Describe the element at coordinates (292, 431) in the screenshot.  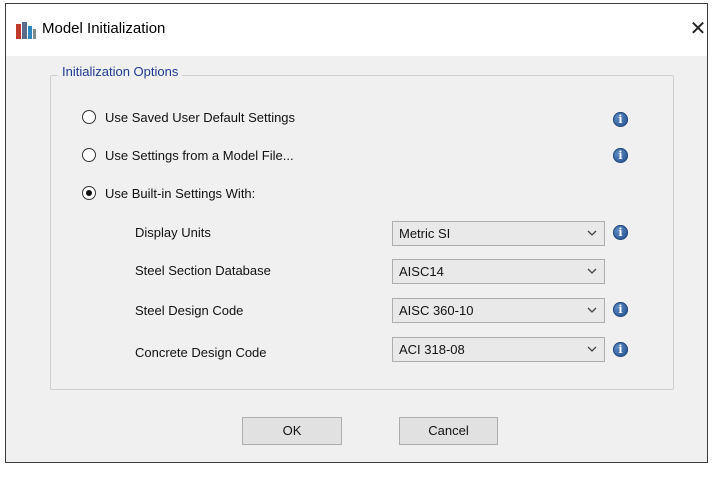
I see `ok-button: OK` at that location.